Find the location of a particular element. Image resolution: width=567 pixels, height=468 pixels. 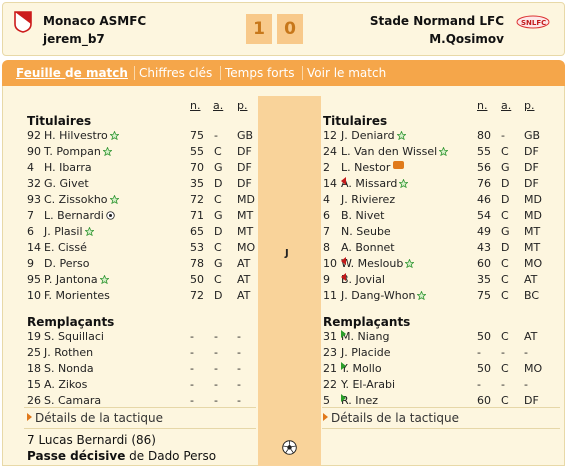

away-tactic-link-label: Détails de la tactique is located at coordinates (395, 418).